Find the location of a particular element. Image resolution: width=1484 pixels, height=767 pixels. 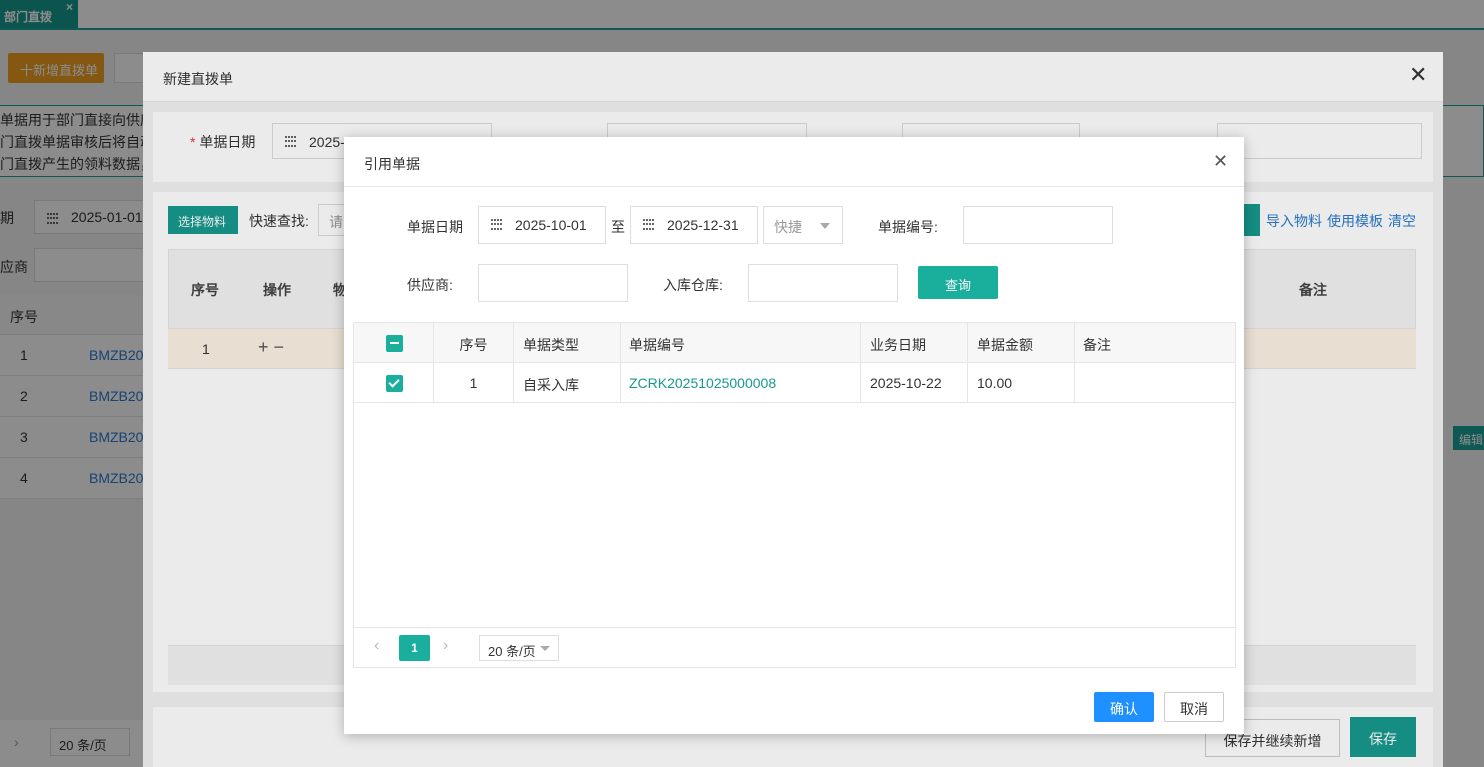

quick-range-select: 快捷 is located at coordinates (803, 225).